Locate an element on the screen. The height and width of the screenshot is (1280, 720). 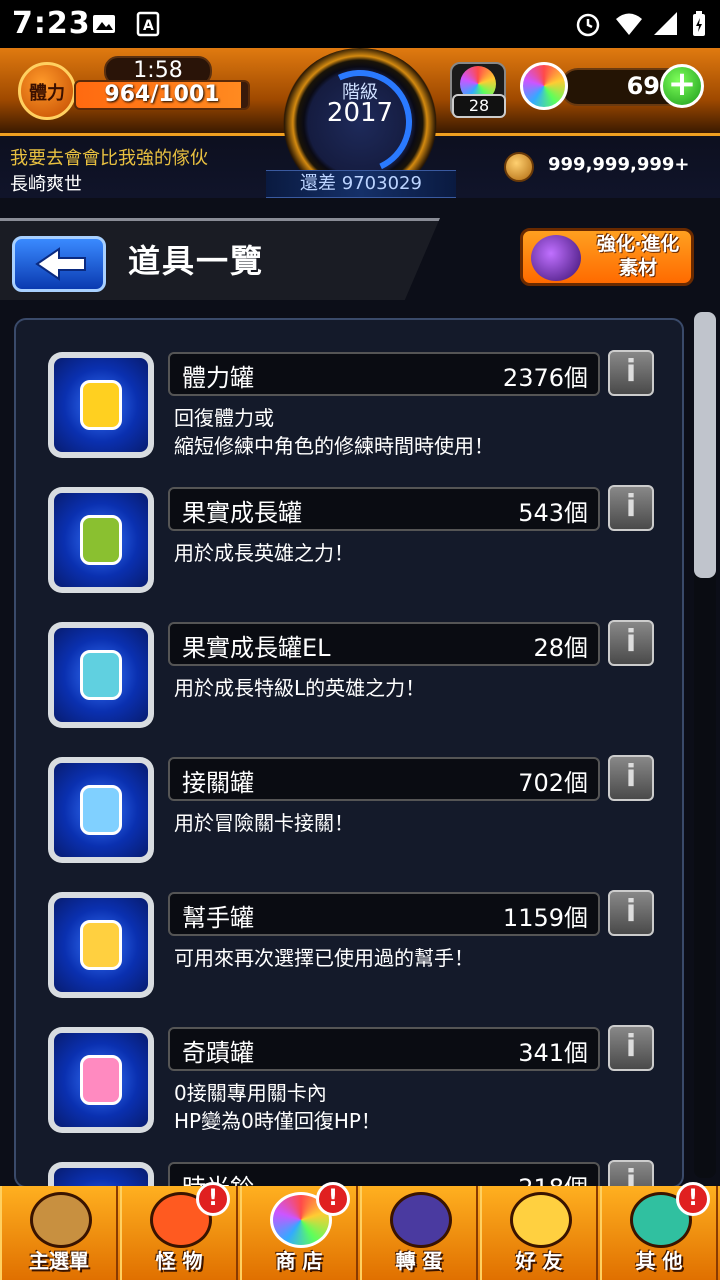
nav-tab: 商 店! is located at coordinates (299, 1231).